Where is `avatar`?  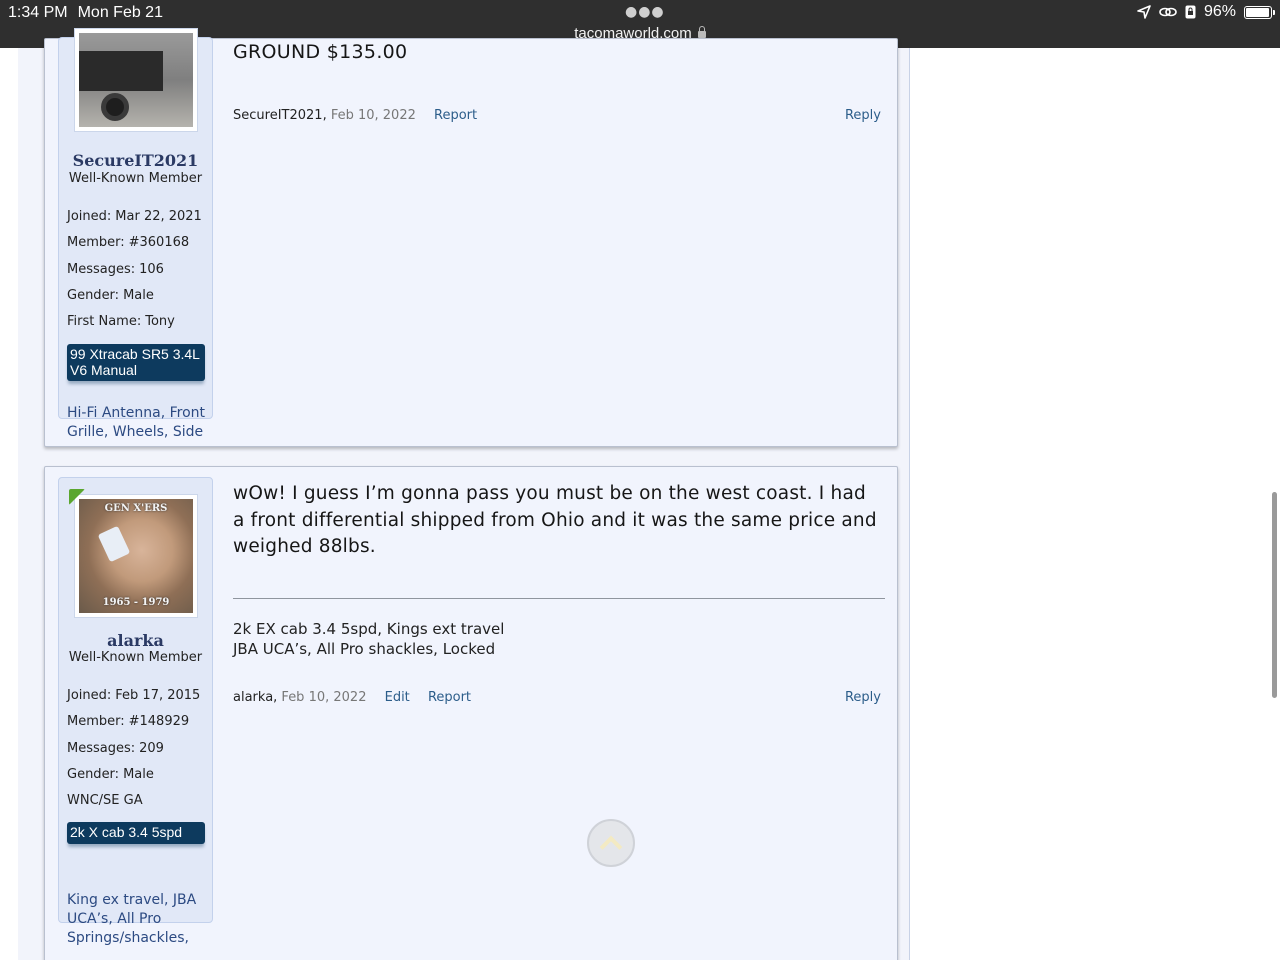
avatar is located at coordinates (136, 80).